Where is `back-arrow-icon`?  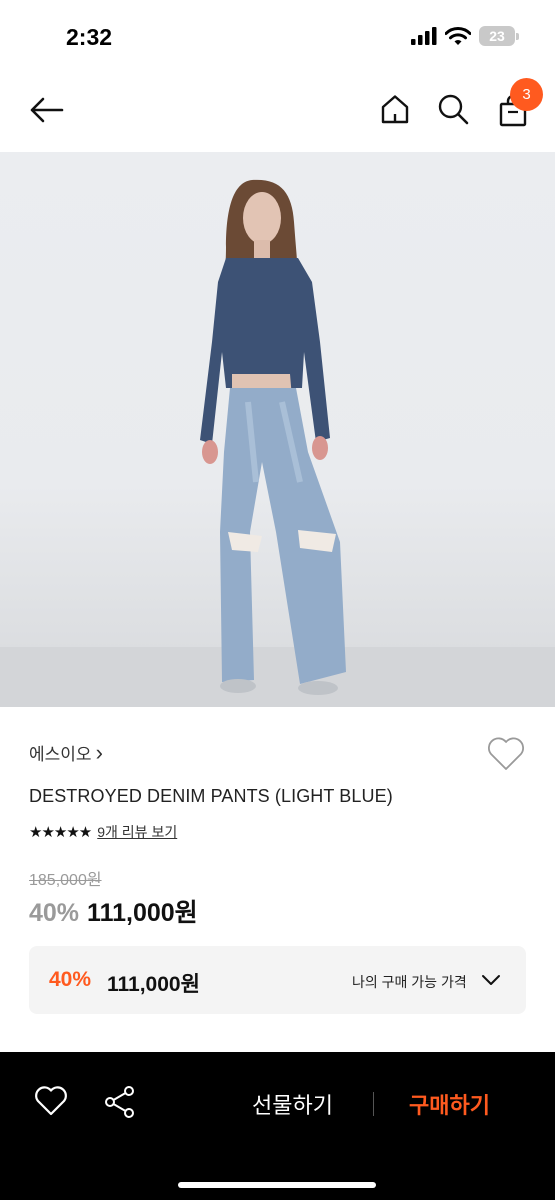
back-arrow-icon is located at coordinates (47, 110).